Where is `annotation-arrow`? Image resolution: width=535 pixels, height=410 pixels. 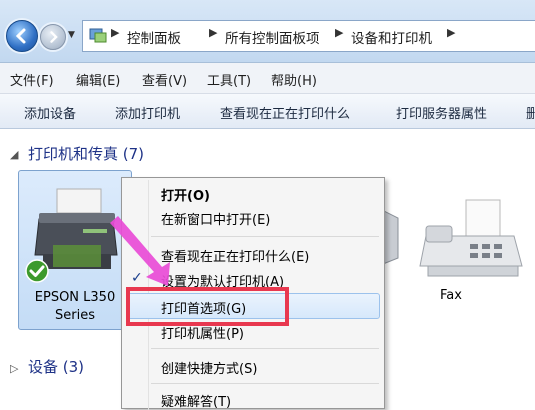 annotation-arrow is located at coordinates (140, 251).